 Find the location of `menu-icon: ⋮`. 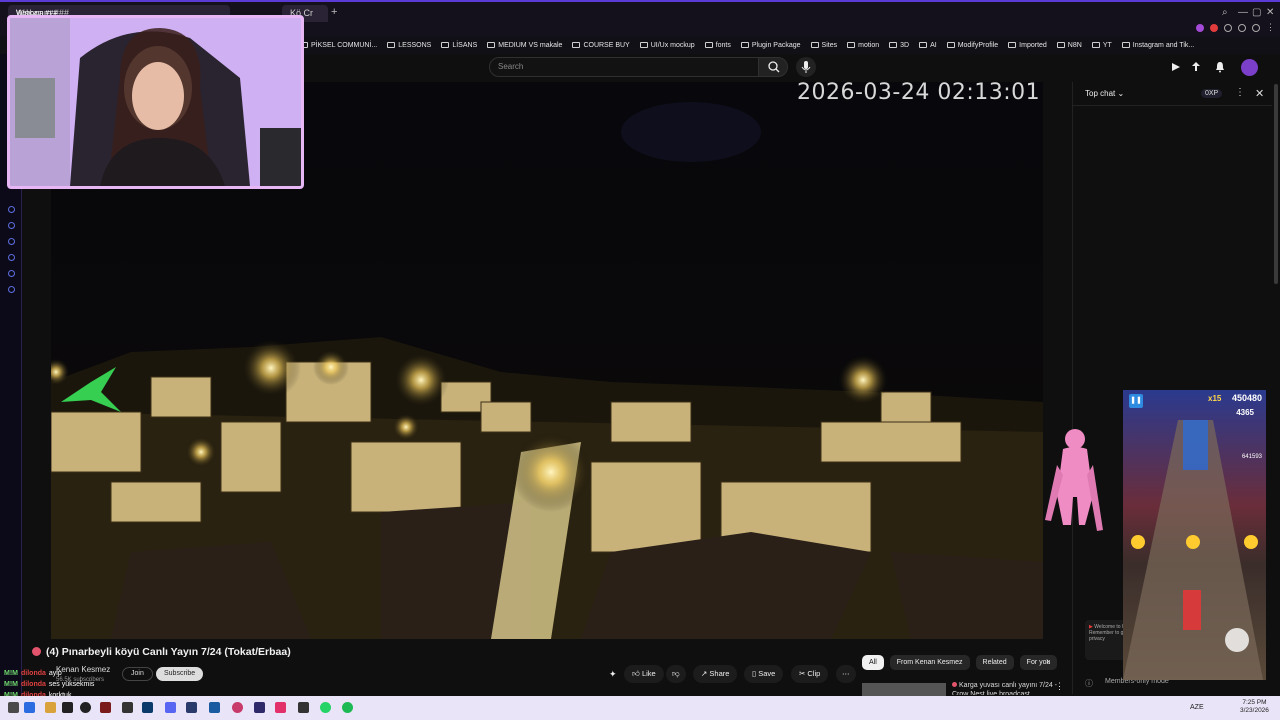

menu-icon: ⋮ is located at coordinates (1270, 27).